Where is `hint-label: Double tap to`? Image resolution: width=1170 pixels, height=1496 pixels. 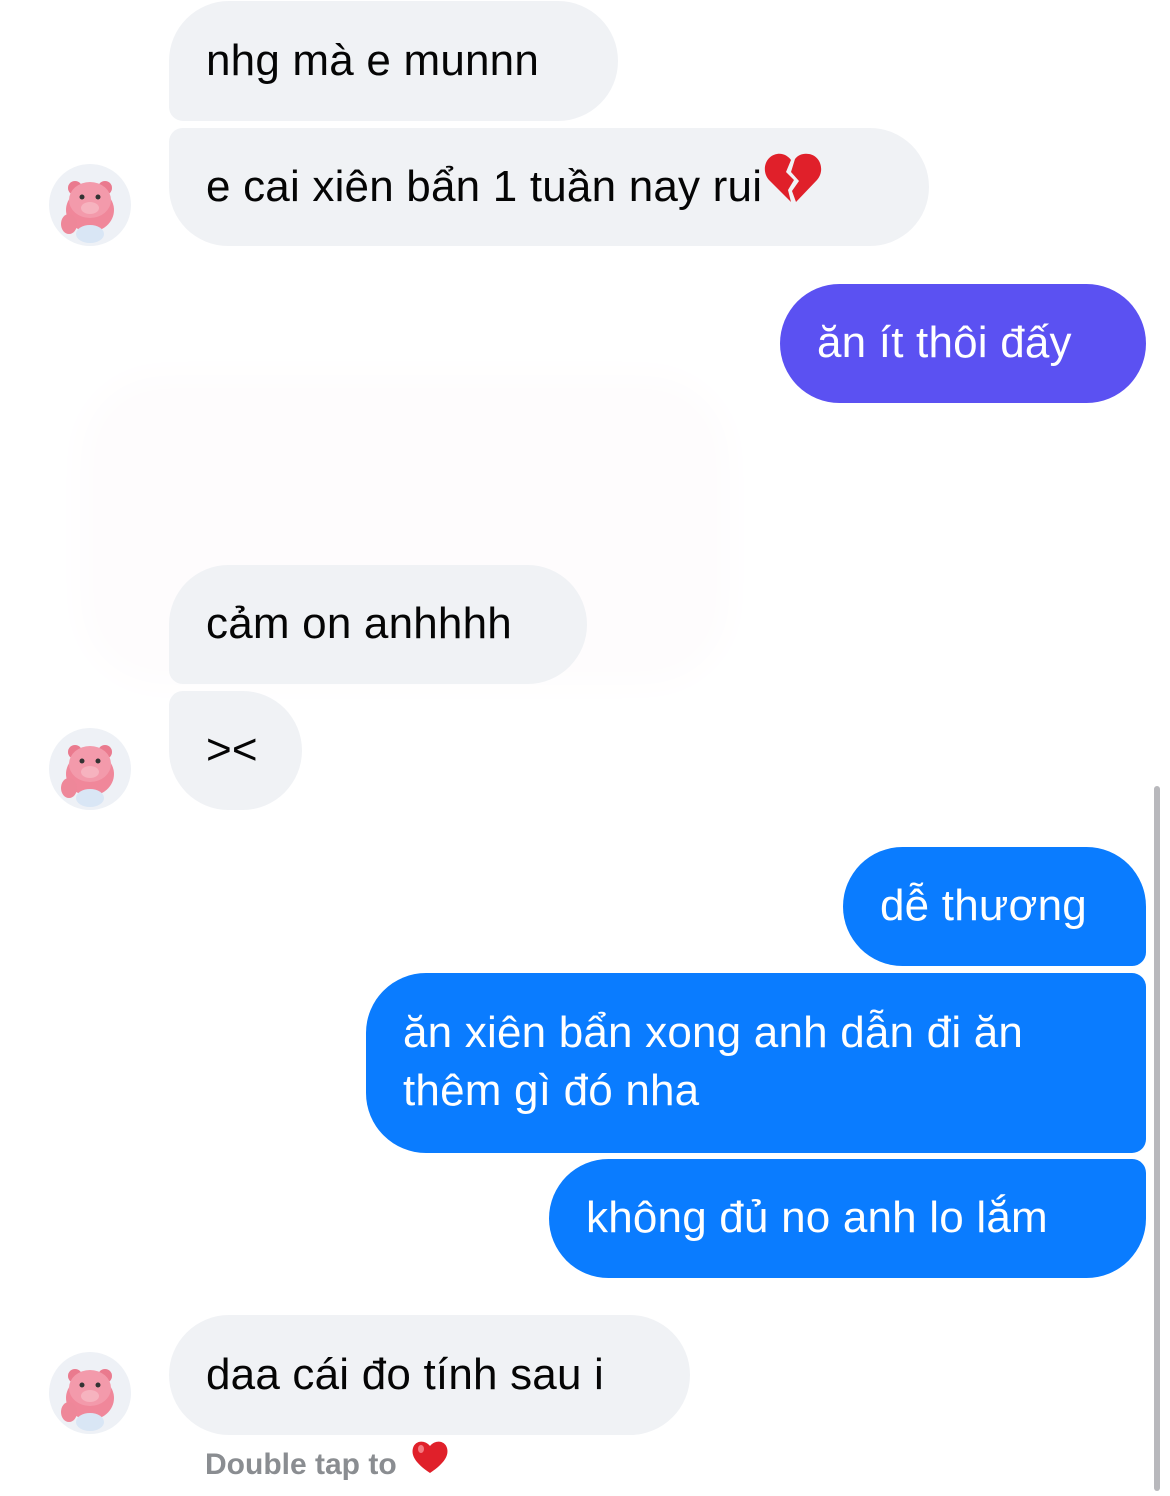
hint-label: Double tap to is located at coordinates (301, 1464).